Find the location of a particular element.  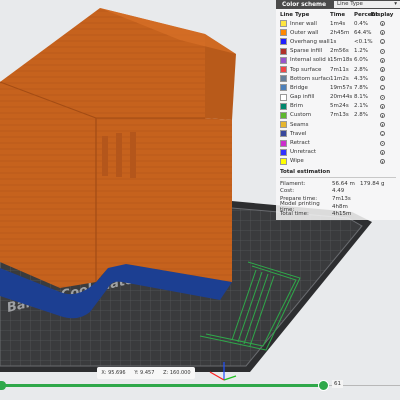

legend-row-time: 19m57s is located at coordinates (341, 87).